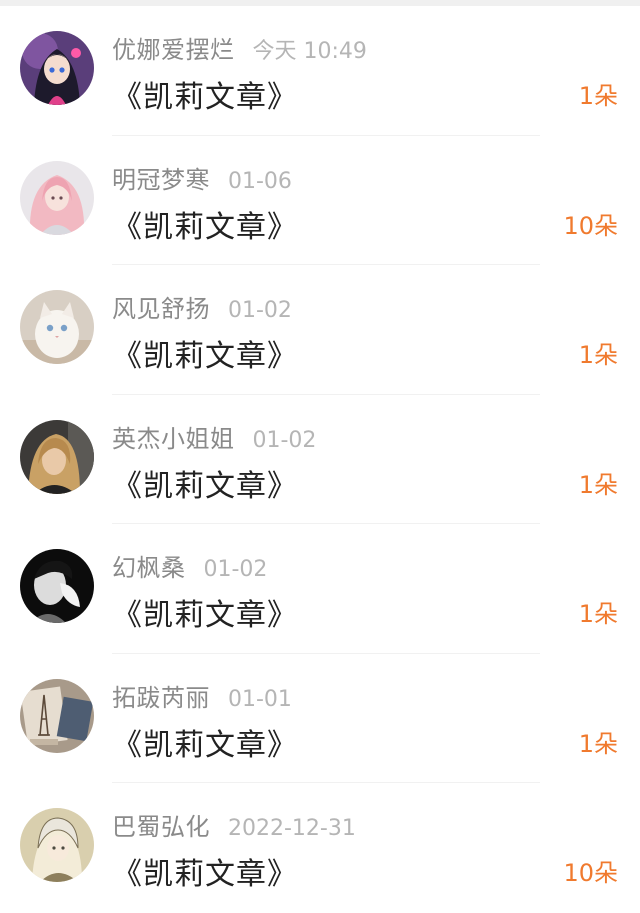 The width and height of the screenshot is (640, 913). Describe the element at coordinates (292, 828) in the screenshot. I see `timestamp: 2022-12-31` at that location.